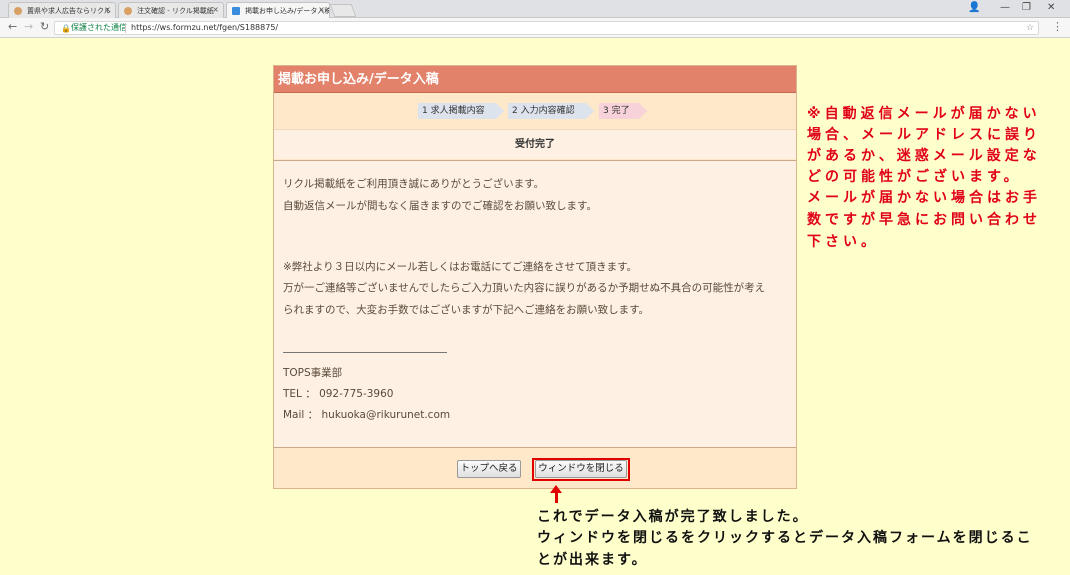 Image resolution: width=1070 pixels, height=575 pixels. What do you see at coordinates (581, 469) in the screenshot?
I see `highlight-box` at bounding box center [581, 469].